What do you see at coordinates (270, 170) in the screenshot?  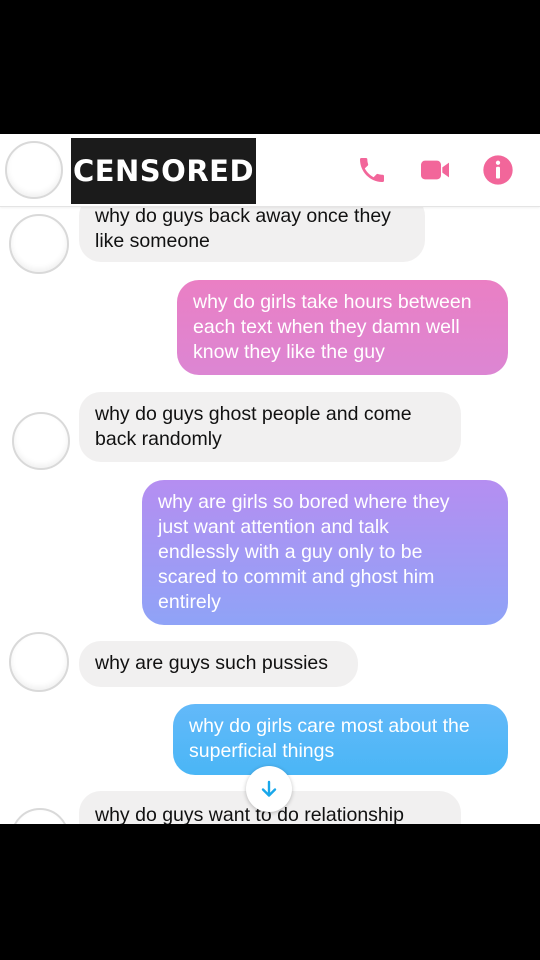 I see `chat-header: CENSORED` at bounding box center [270, 170].